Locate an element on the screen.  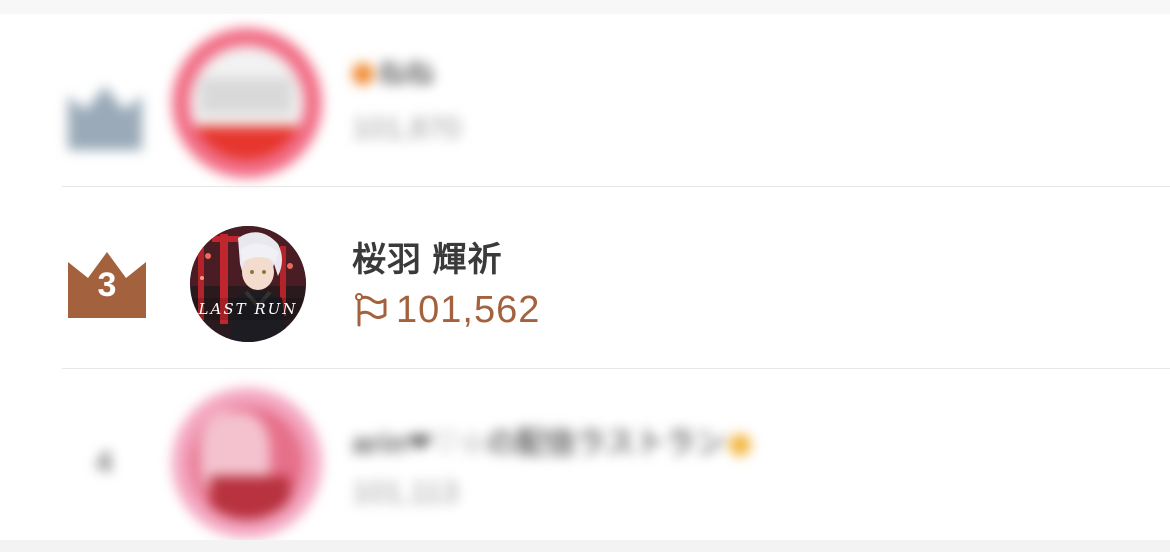
rank-number: 3 is located at coordinates (107, 285).